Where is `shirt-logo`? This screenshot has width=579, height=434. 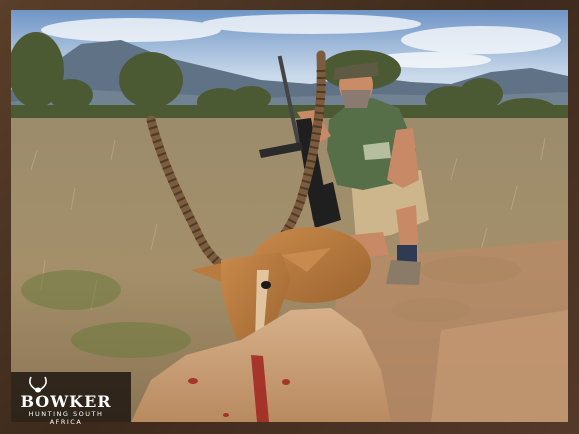 shirt-logo is located at coordinates (377, 151).